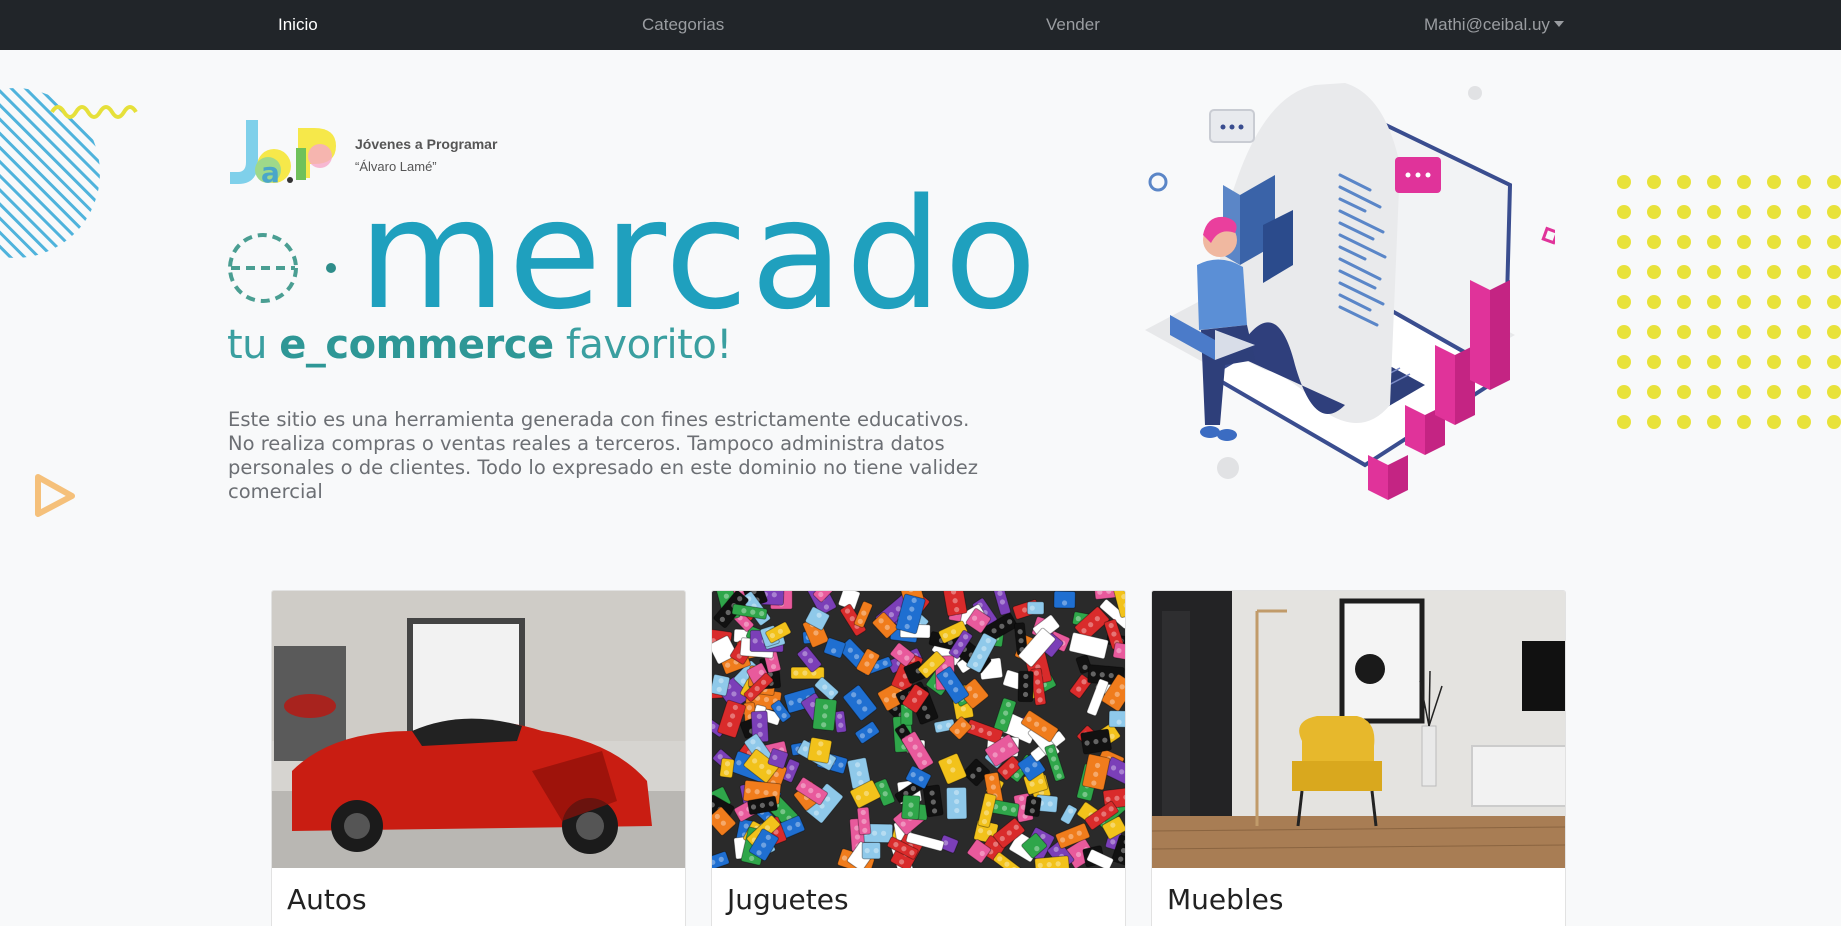 The image size is (1841, 926). I want to click on jap-logo: a, so click(283, 154).